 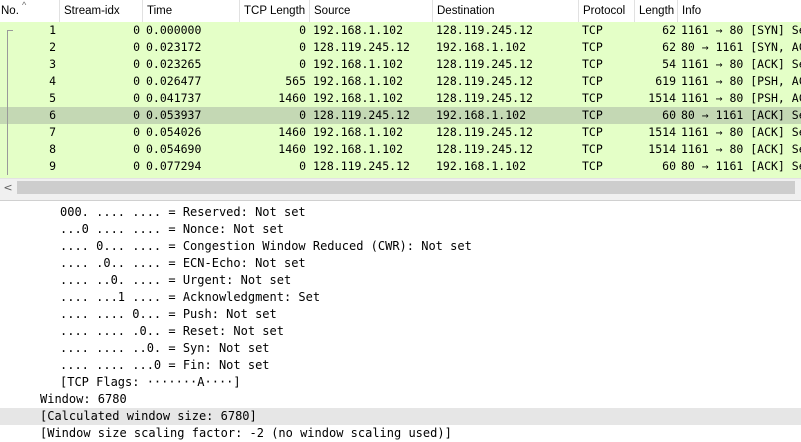 What do you see at coordinates (10, 11) in the screenshot?
I see `column-no-label: No.` at bounding box center [10, 11].